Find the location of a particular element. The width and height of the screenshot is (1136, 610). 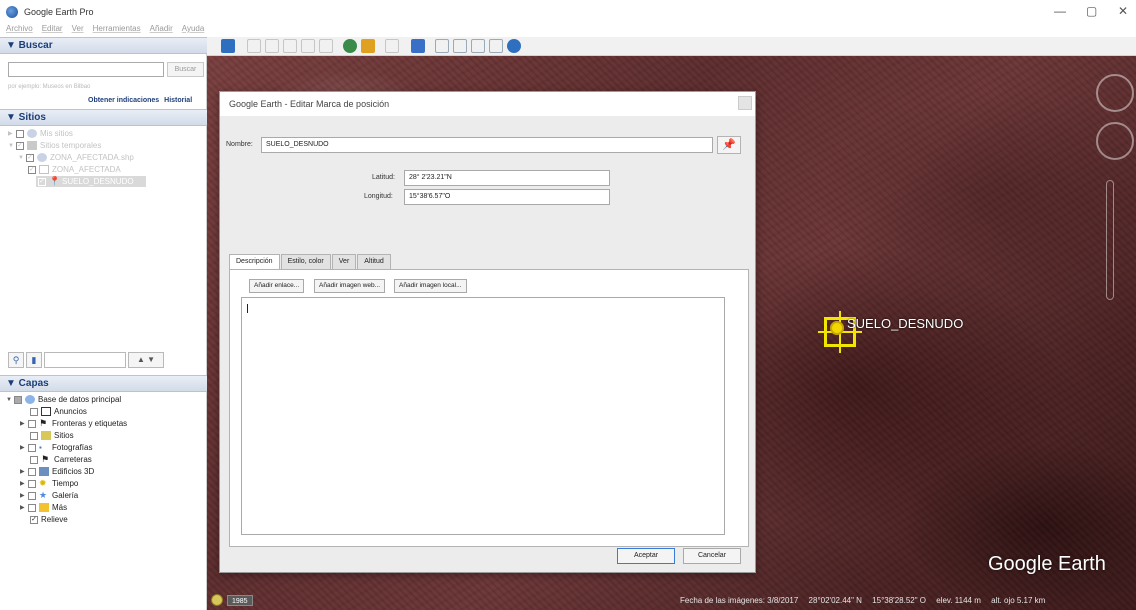

tree-item-suelo-desnudo: ✓ 📍 SUELO_DESNUDO is located at coordinates (91, 181).